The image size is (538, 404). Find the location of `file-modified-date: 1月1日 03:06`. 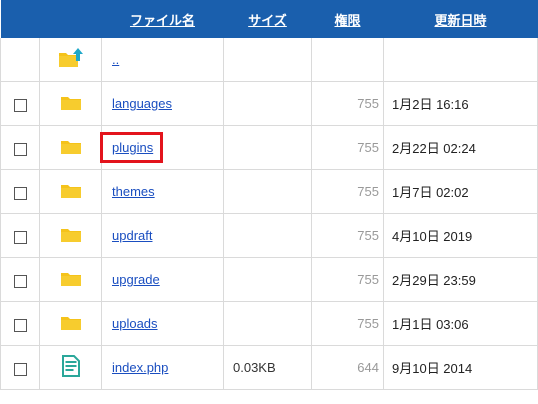

file-modified-date: 1月1日 03:06 is located at coordinates (460, 323).